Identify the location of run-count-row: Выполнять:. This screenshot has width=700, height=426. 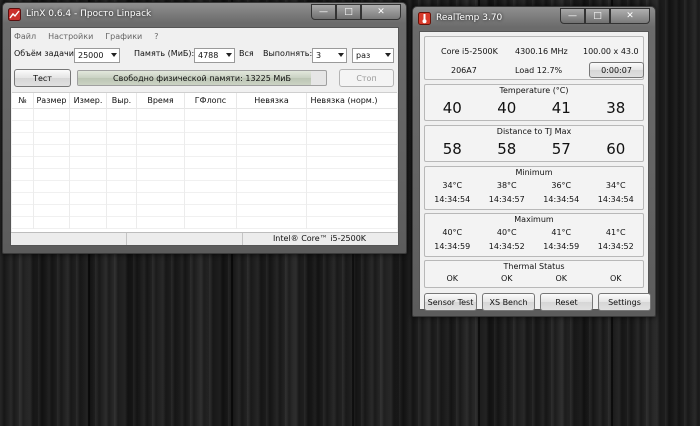
(287, 53).